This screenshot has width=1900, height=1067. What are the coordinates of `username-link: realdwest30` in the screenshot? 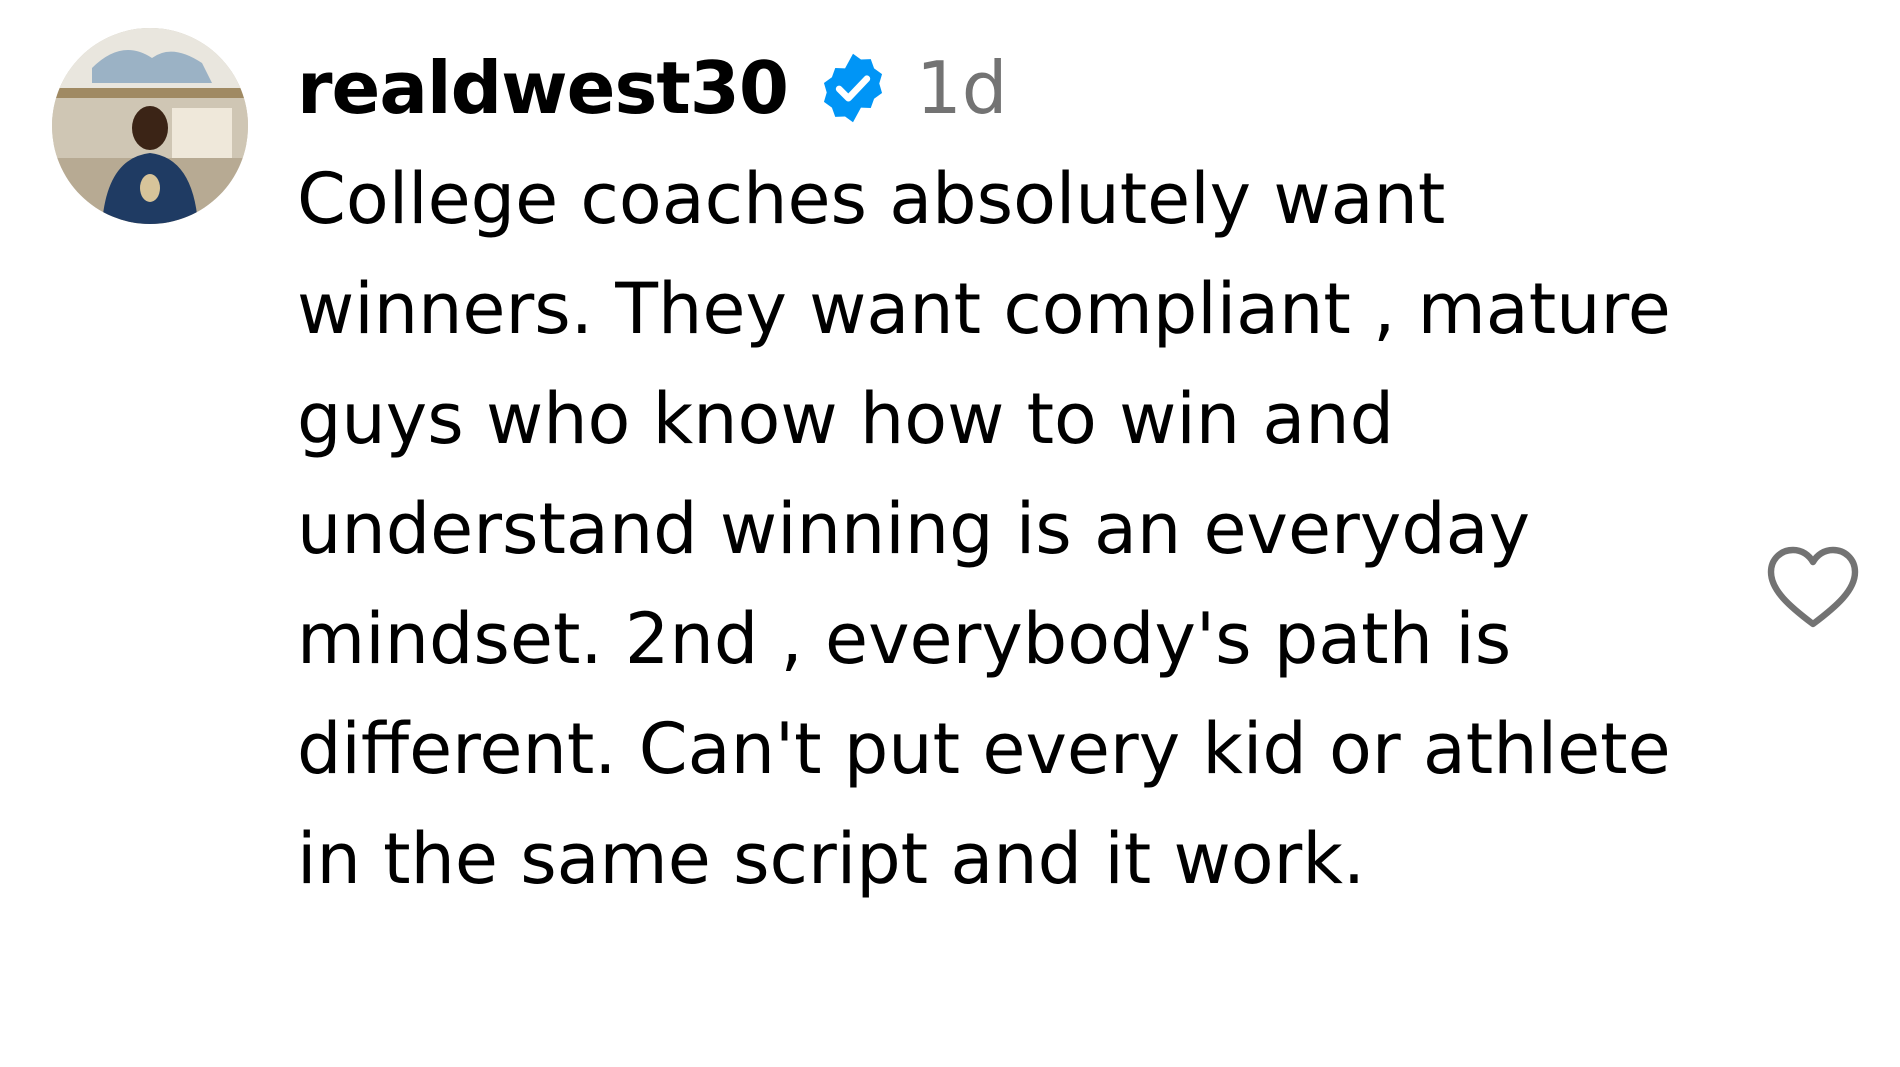 It's located at (543, 88).